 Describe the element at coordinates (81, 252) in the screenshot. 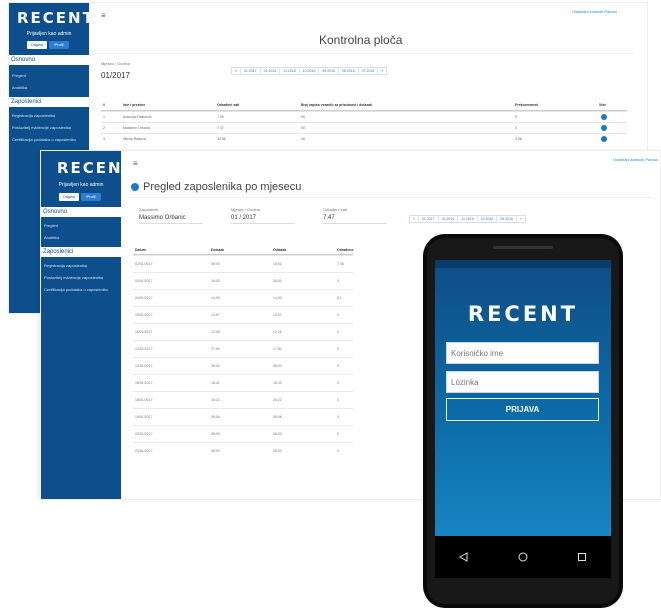

I see `sidebar-section-employees: Zaposlenici` at that location.